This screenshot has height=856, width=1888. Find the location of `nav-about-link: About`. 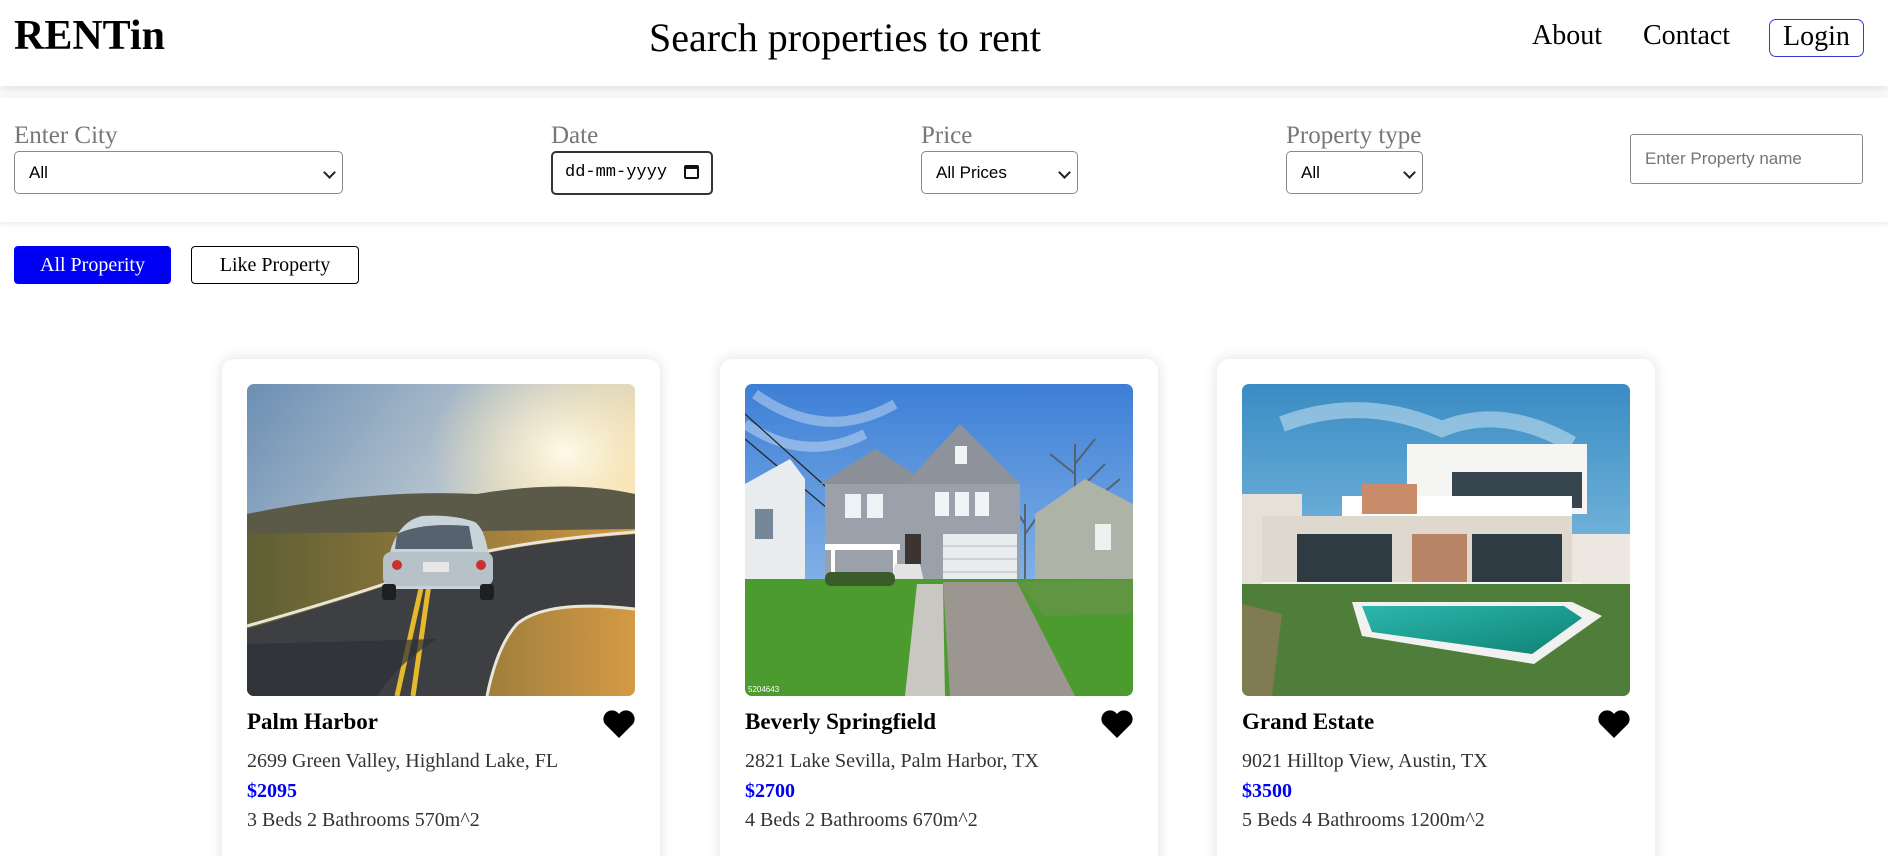

nav-about-link: About is located at coordinates (1567, 36).